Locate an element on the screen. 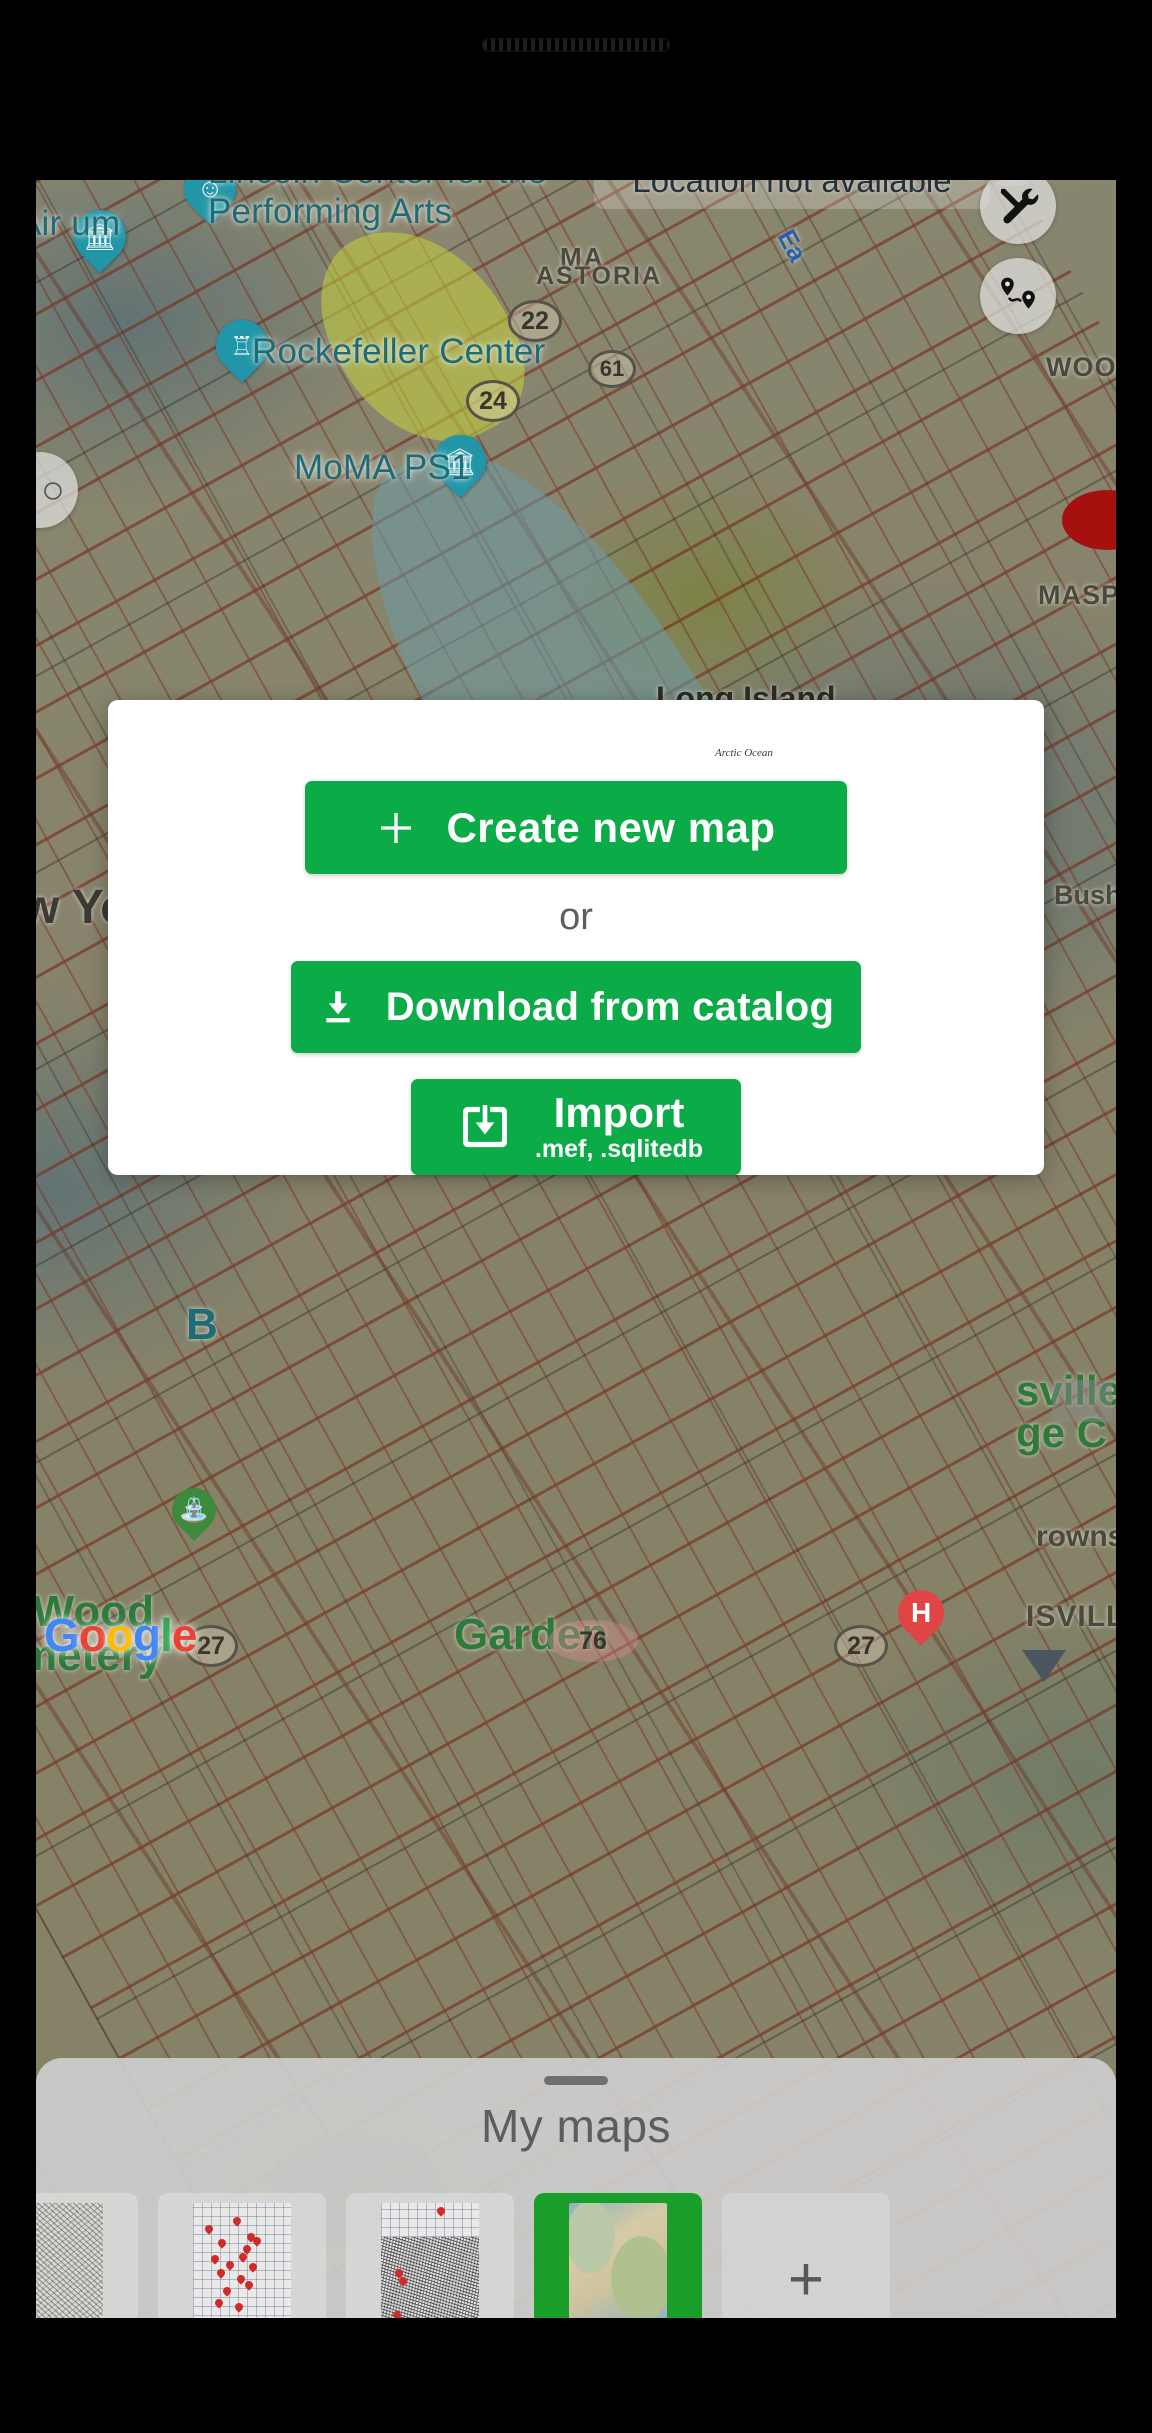 The width and height of the screenshot is (1152, 2433). download-from-catalog-label: Download from catalog is located at coordinates (610, 1006).